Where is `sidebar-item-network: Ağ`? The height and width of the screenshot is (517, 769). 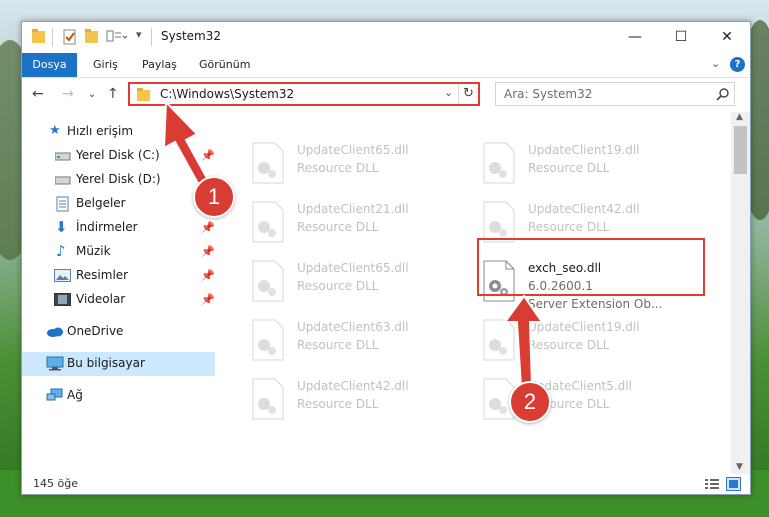 sidebar-item-network: Ağ is located at coordinates (118, 396).